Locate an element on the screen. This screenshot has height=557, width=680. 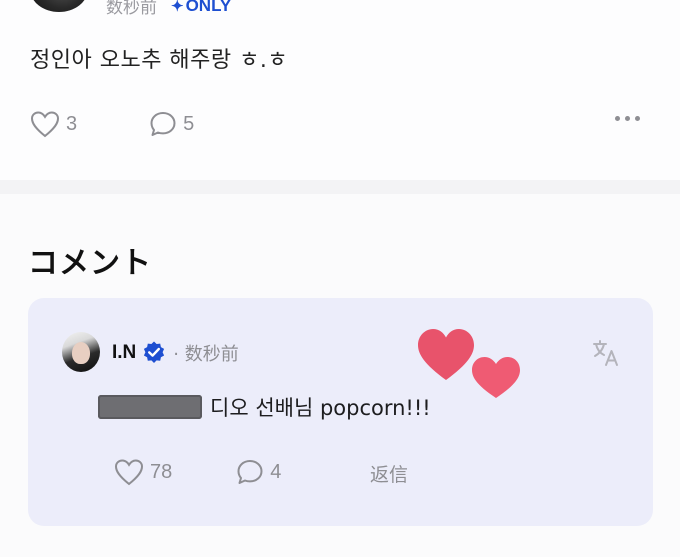
comment-body: 디오 선배님 popcorn!!! is located at coordinates (264, 407).